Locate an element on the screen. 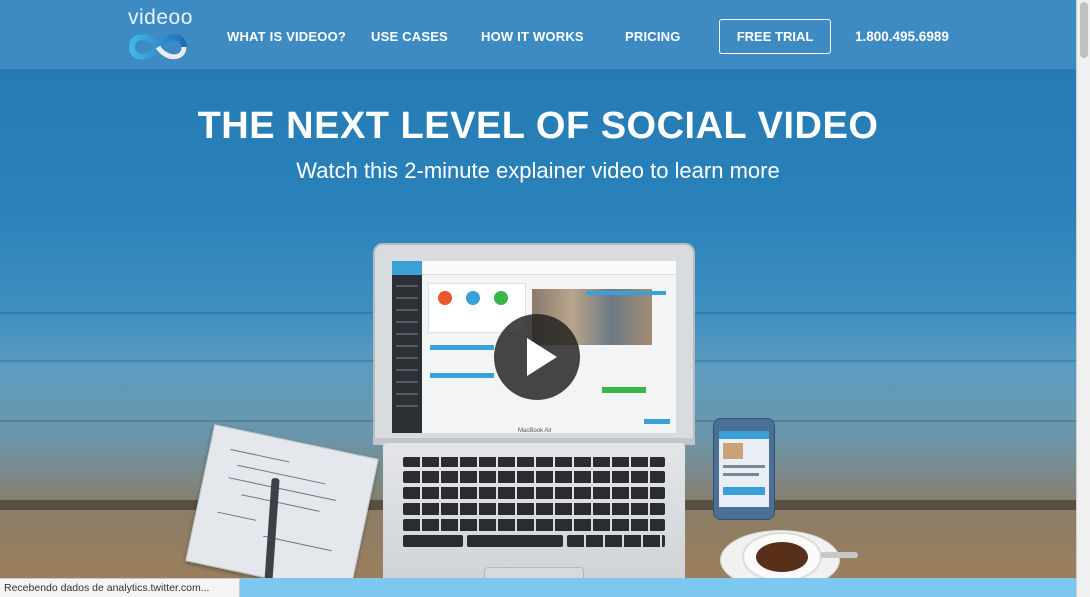 This screenshot has width=1090, height=597. site-logo: videoo is located at coordinates (160, 35).